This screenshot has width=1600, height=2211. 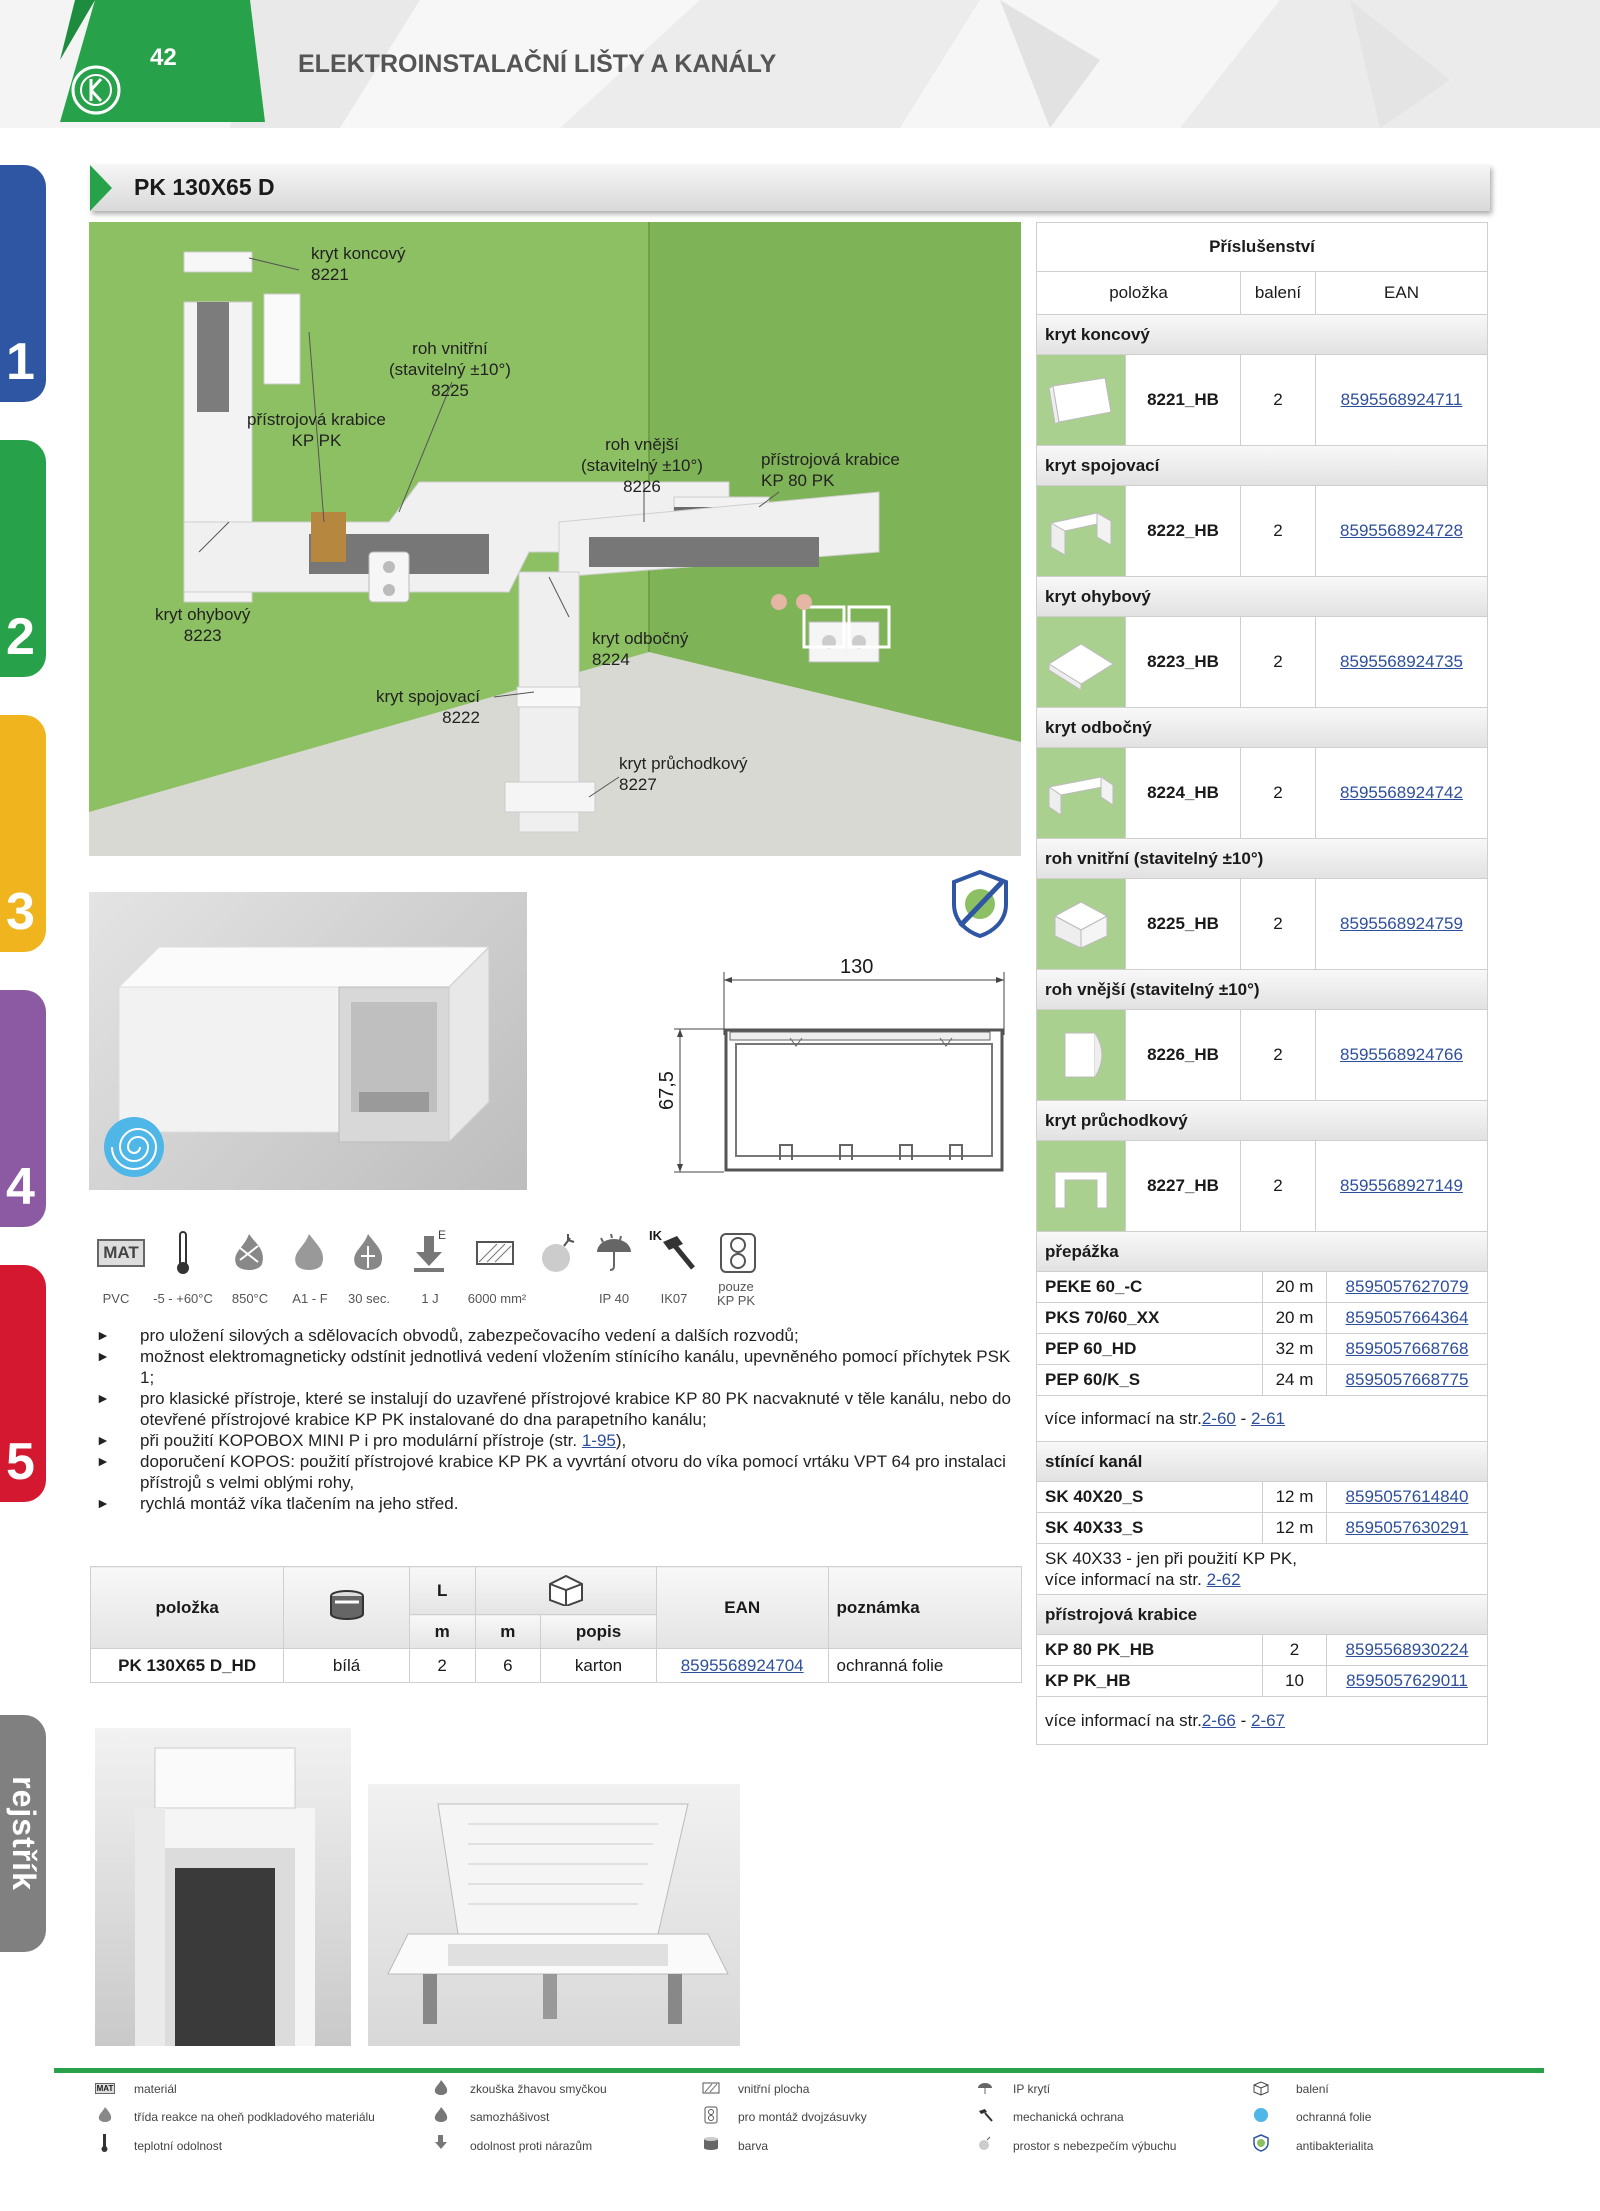 I want to click on tab-section-5: 5, so click(x=23, y=1383).